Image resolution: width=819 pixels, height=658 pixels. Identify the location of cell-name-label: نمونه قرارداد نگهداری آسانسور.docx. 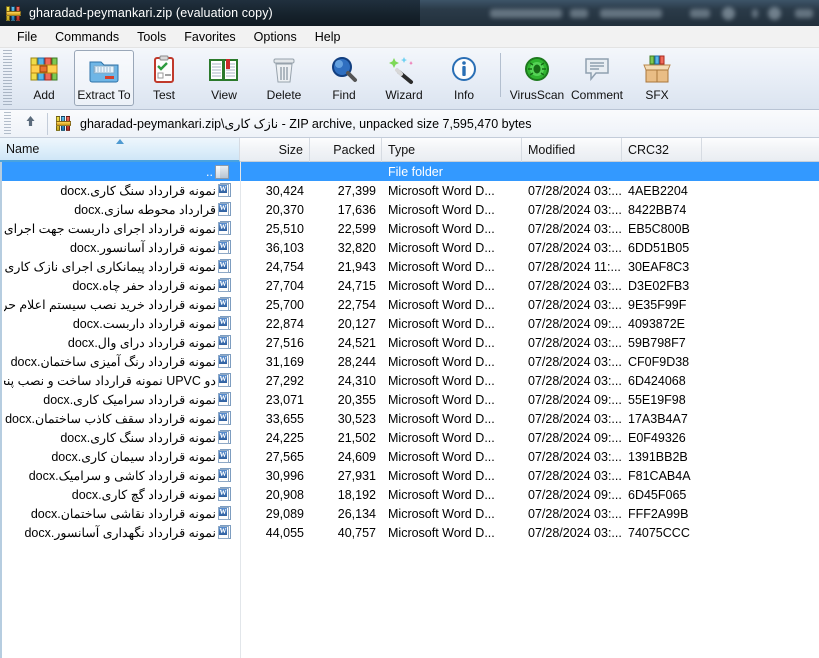
(120, 533).